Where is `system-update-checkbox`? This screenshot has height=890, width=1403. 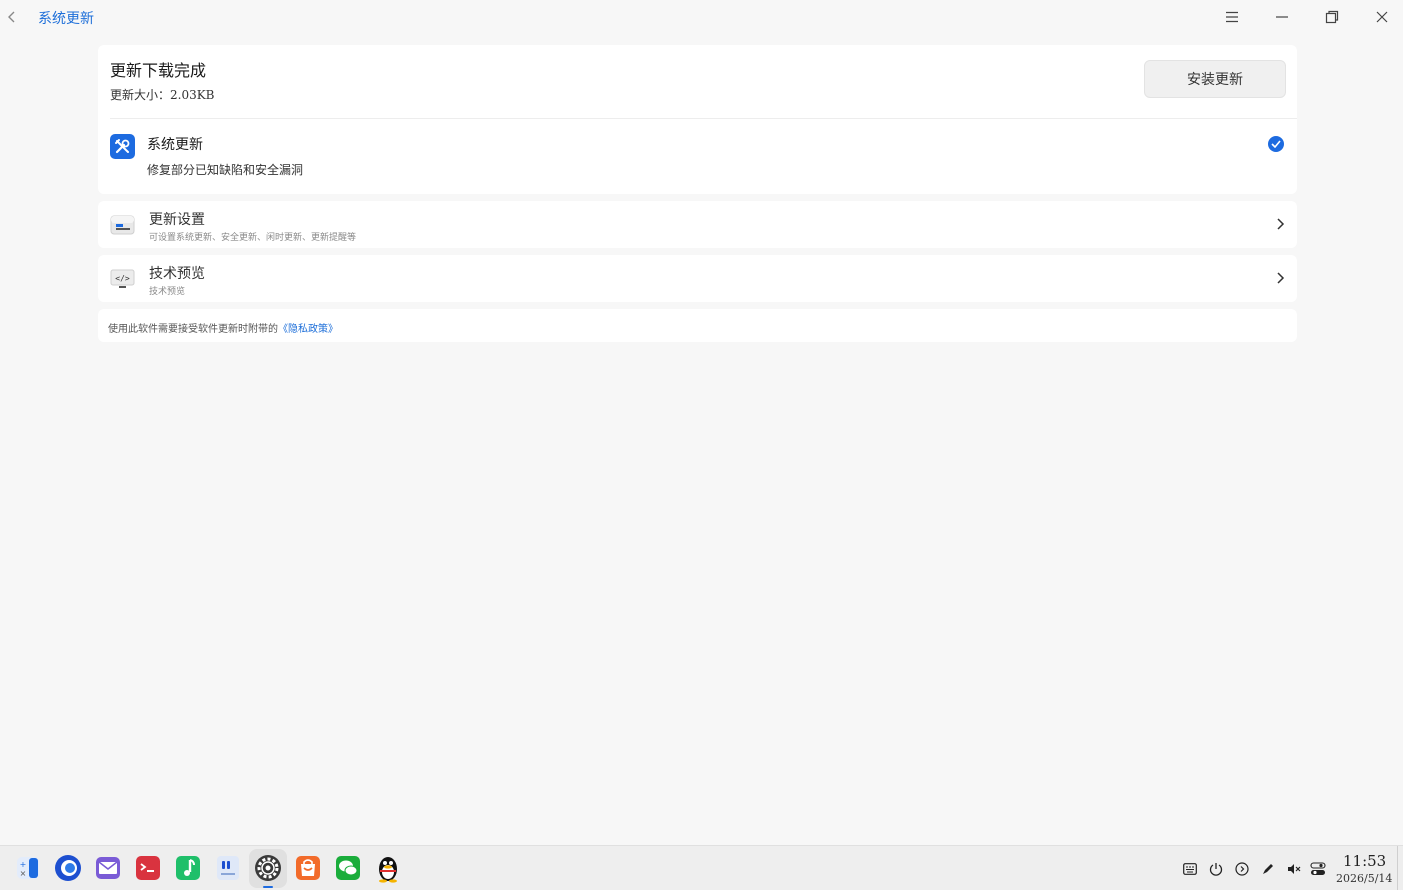 system-update-checkbox is located at coordinates (1276, 144).